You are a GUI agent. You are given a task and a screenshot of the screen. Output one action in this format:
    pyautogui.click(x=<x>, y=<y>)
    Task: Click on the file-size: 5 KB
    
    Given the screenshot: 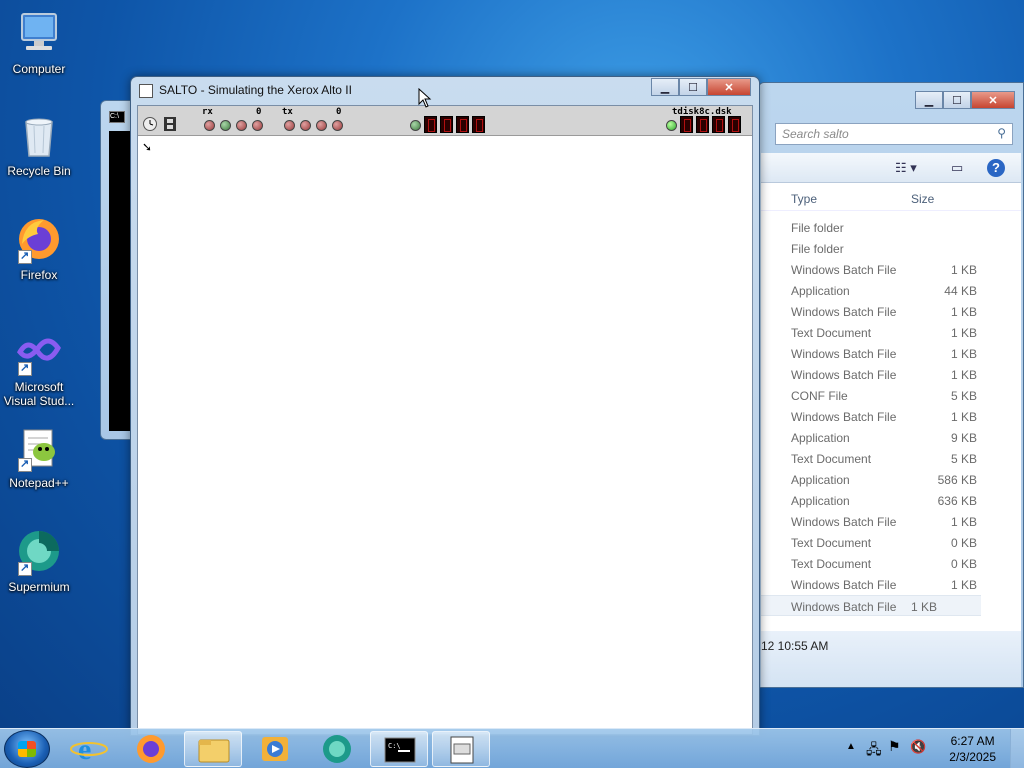 What is the action you would take?
    pyautogui.click(x=963, y=459)
    